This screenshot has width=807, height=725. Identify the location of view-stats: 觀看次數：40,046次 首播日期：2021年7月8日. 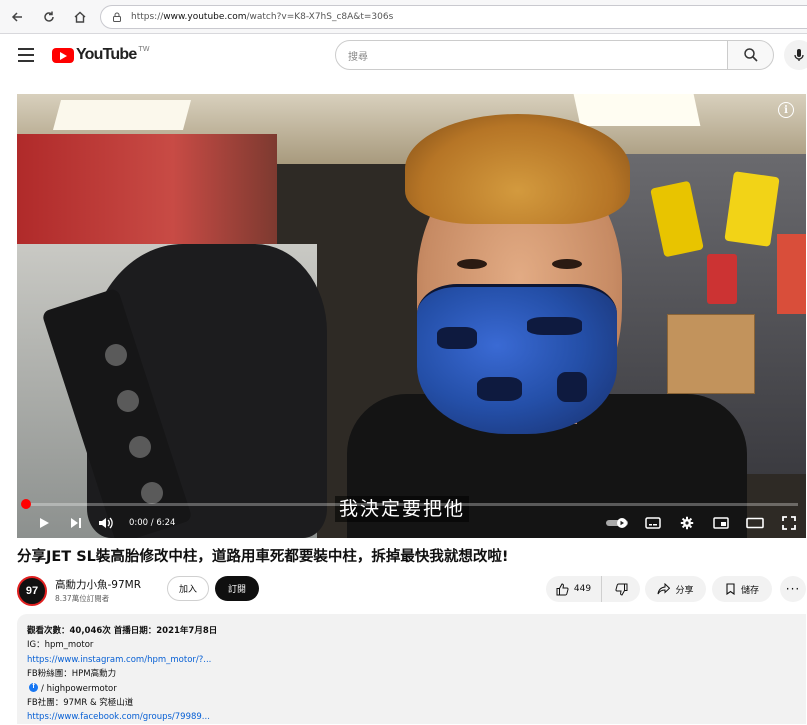
(122, 631).